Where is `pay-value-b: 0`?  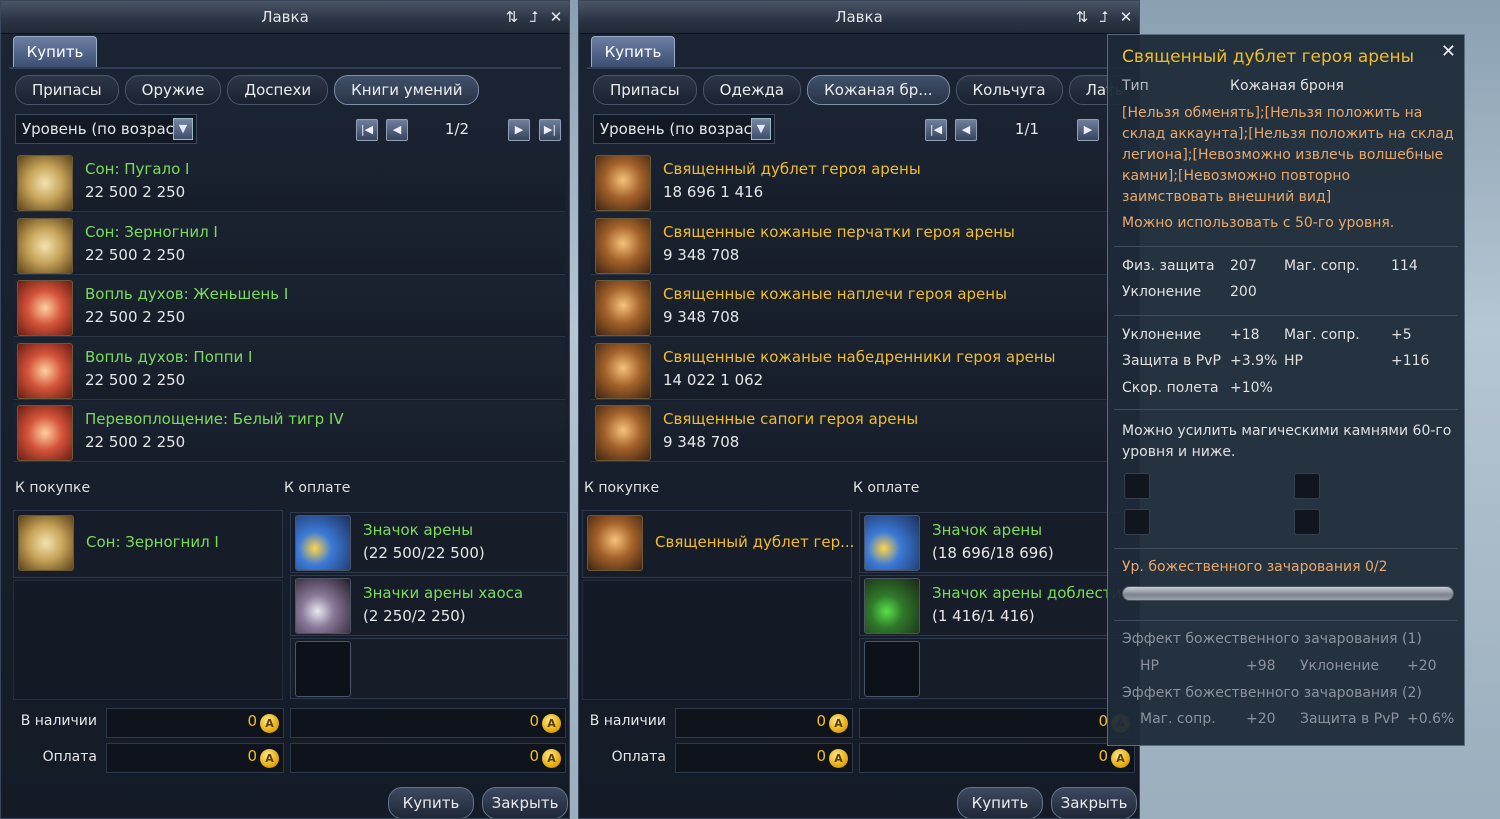 pay-value-b: 0 is located at coordinates (1103, 756).